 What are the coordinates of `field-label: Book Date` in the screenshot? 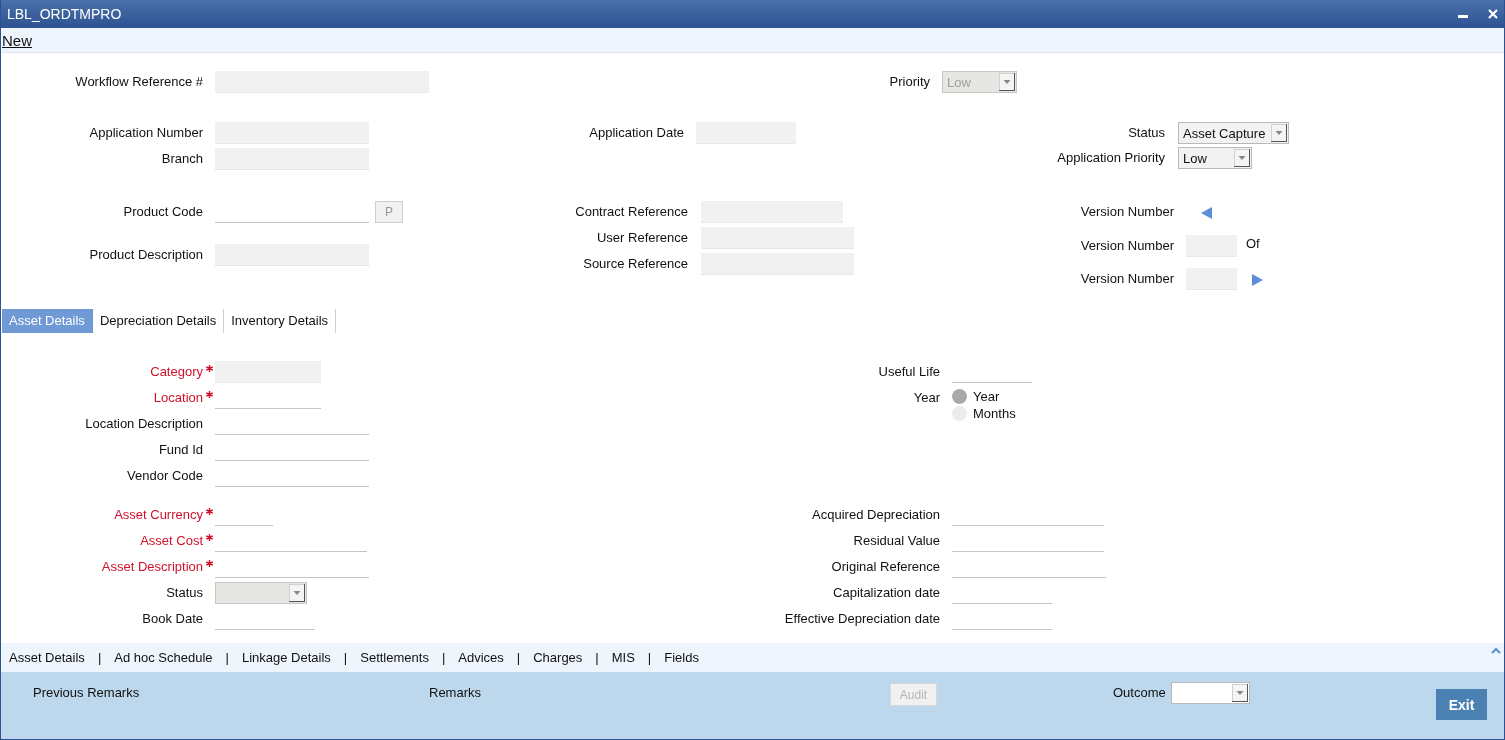 It's located at (172, 619).